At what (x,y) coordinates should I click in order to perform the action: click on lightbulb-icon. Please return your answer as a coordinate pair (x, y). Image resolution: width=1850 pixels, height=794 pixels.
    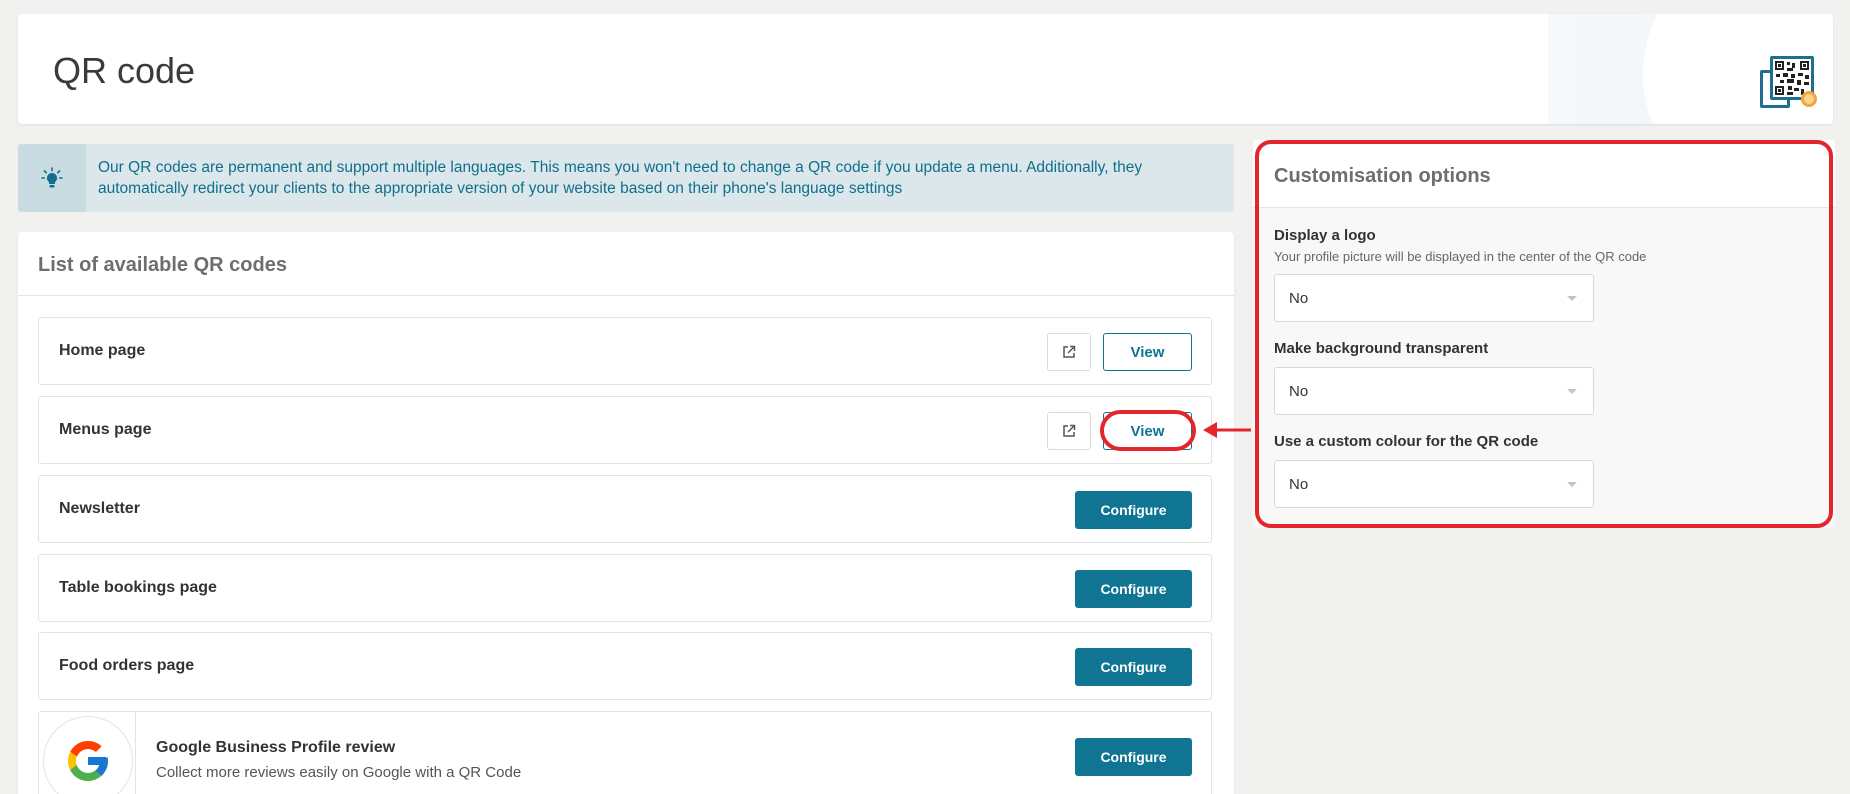
    Looking at the image, I should click on (52, 177).